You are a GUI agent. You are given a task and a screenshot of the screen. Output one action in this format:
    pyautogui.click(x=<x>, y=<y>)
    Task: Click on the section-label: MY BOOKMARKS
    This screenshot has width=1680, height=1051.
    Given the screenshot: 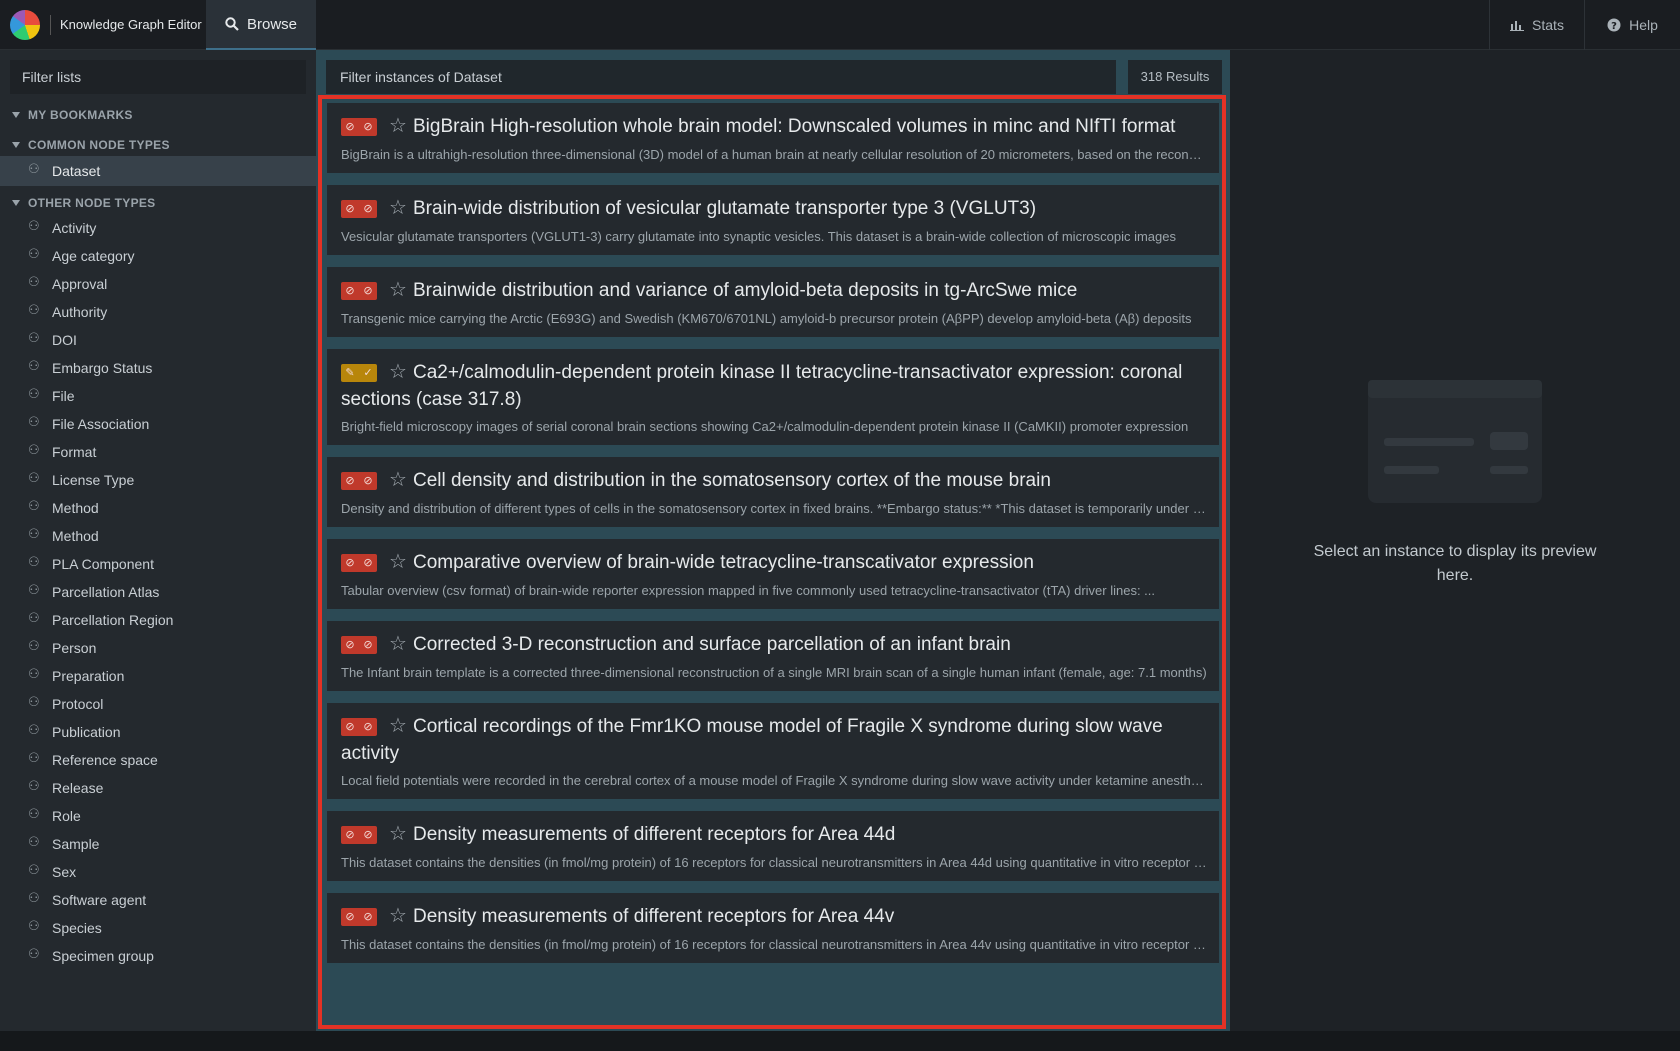 What is the action you would take?
    pyautogui.click(x=80, y=115)
    